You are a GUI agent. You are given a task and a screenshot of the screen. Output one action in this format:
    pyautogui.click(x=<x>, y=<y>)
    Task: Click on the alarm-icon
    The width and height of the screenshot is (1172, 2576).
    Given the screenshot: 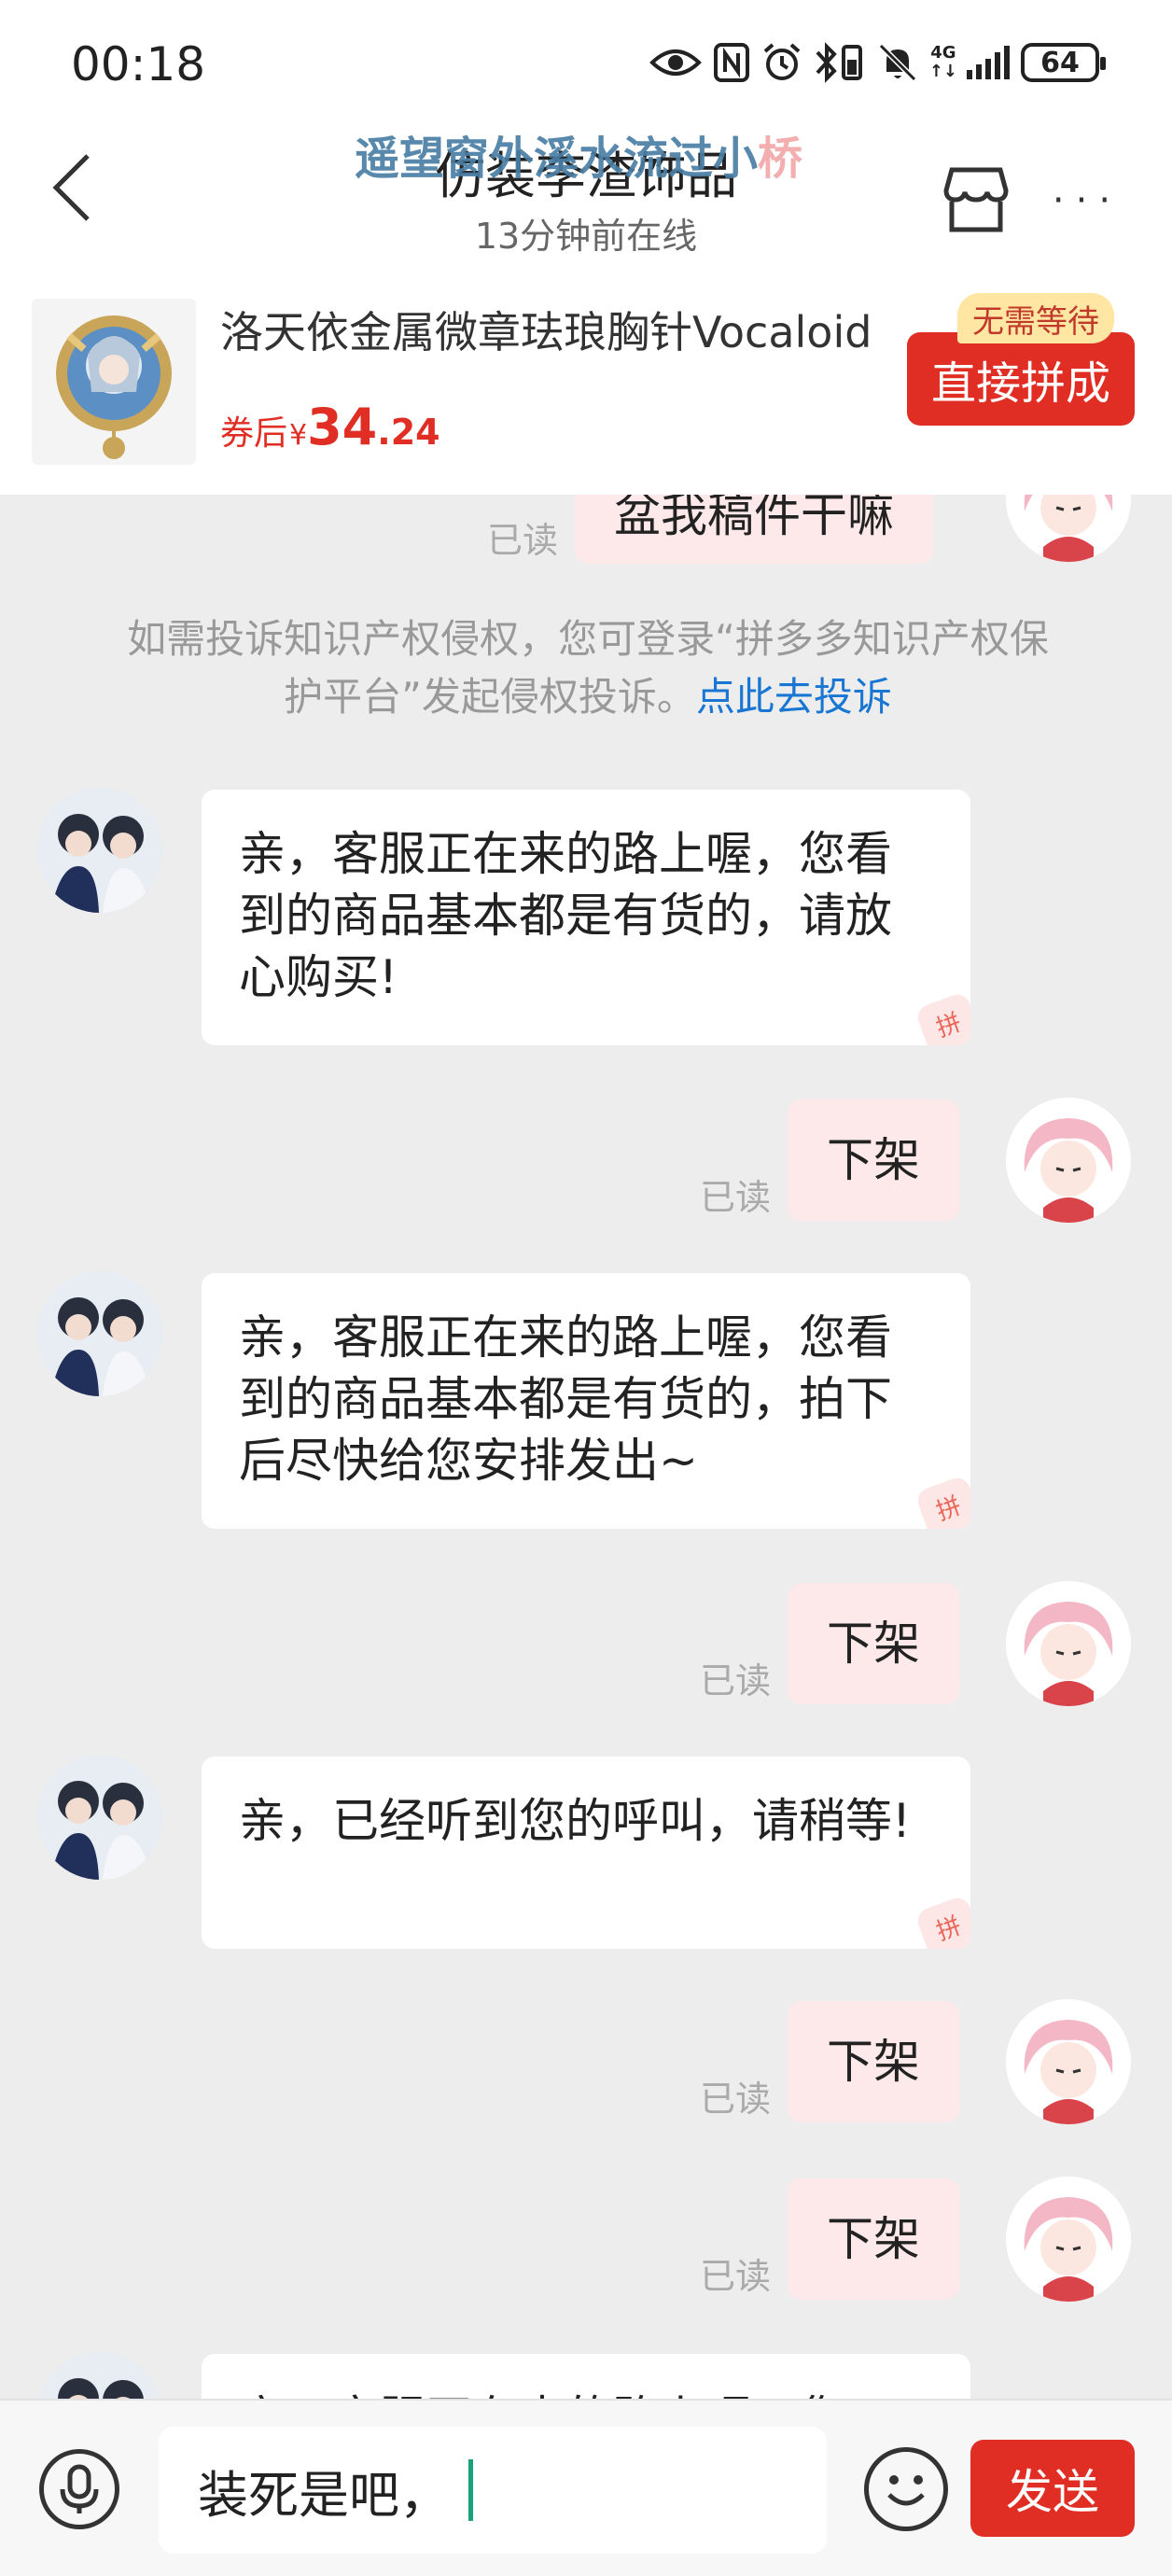 What is the action you would take?
    pyautogui.click(x=782, y=61)
    